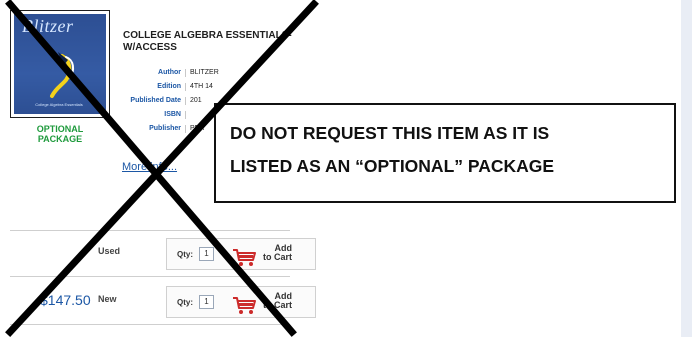 This screenshot has width=692, height=337. What do you see at coordinates (169, 72) in the screenshot?
I see `author-label: Author` at bounding box center [169, 72].